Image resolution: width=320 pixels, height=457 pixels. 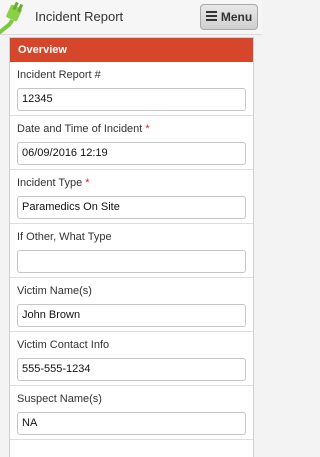 I want to click on victim-names-input: John Brown, so click(x=131, y=315).